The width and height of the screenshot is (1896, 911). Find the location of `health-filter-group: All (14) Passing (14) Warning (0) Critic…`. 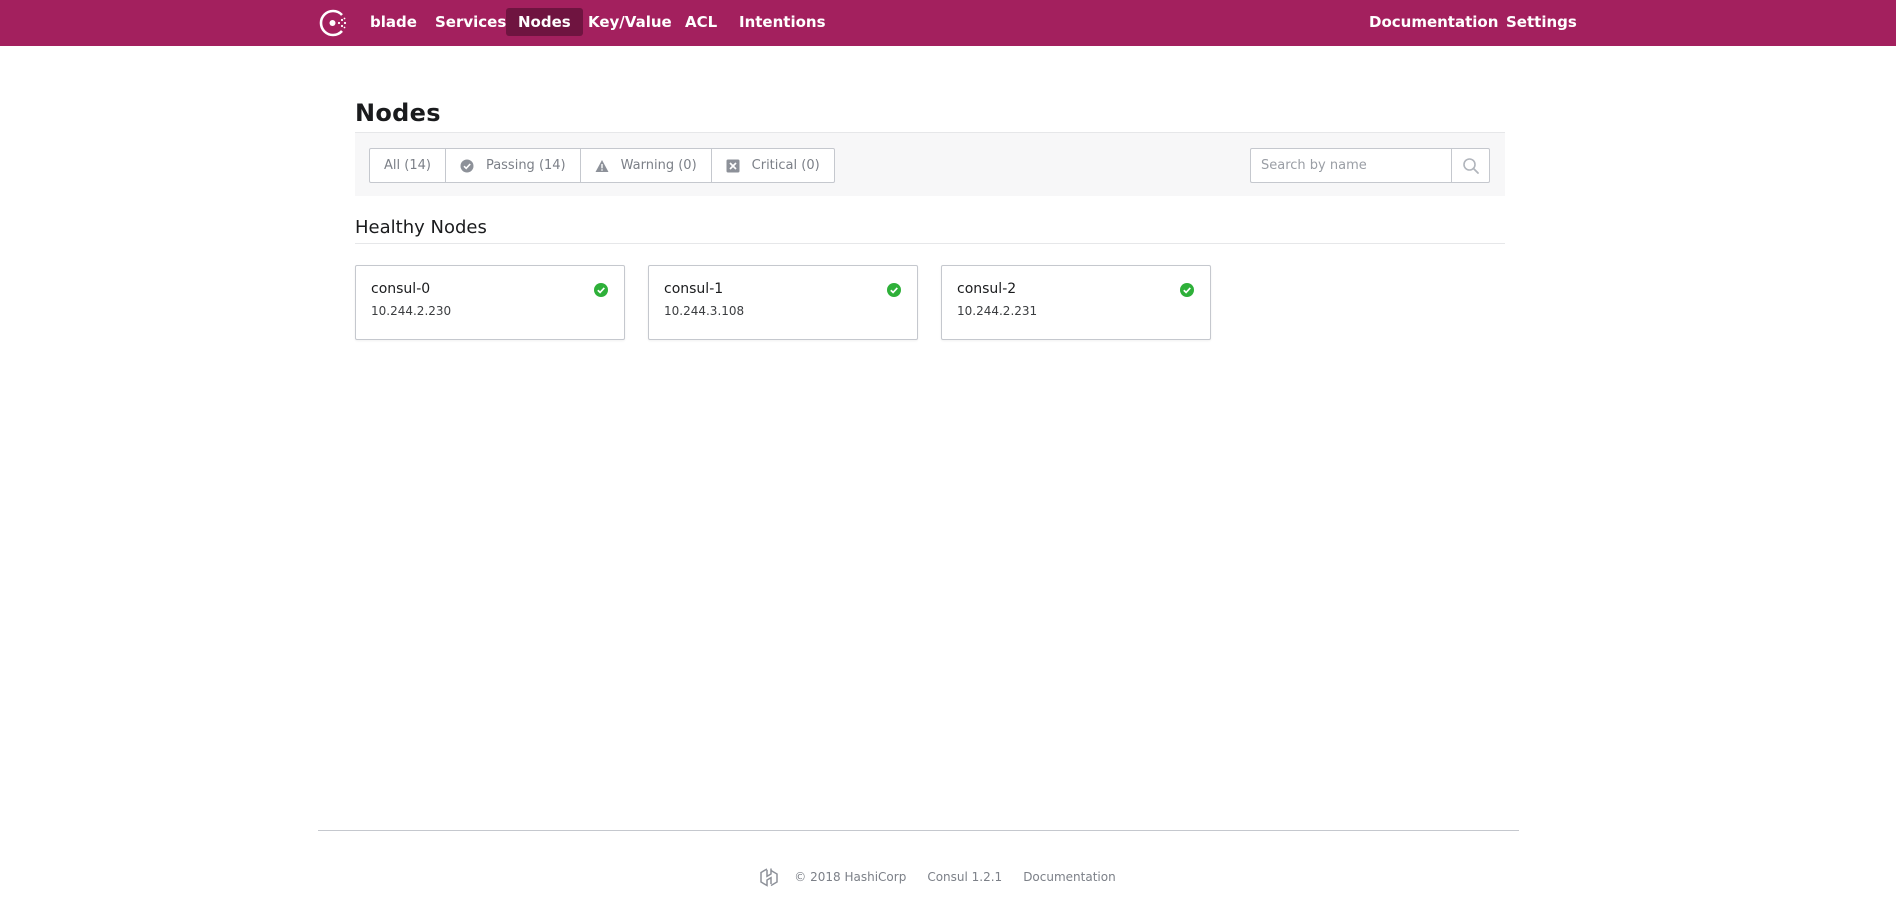

health-filter-group: All (14) Passing (14) Warning (0) Critic… is located at coordinates (602, 165).